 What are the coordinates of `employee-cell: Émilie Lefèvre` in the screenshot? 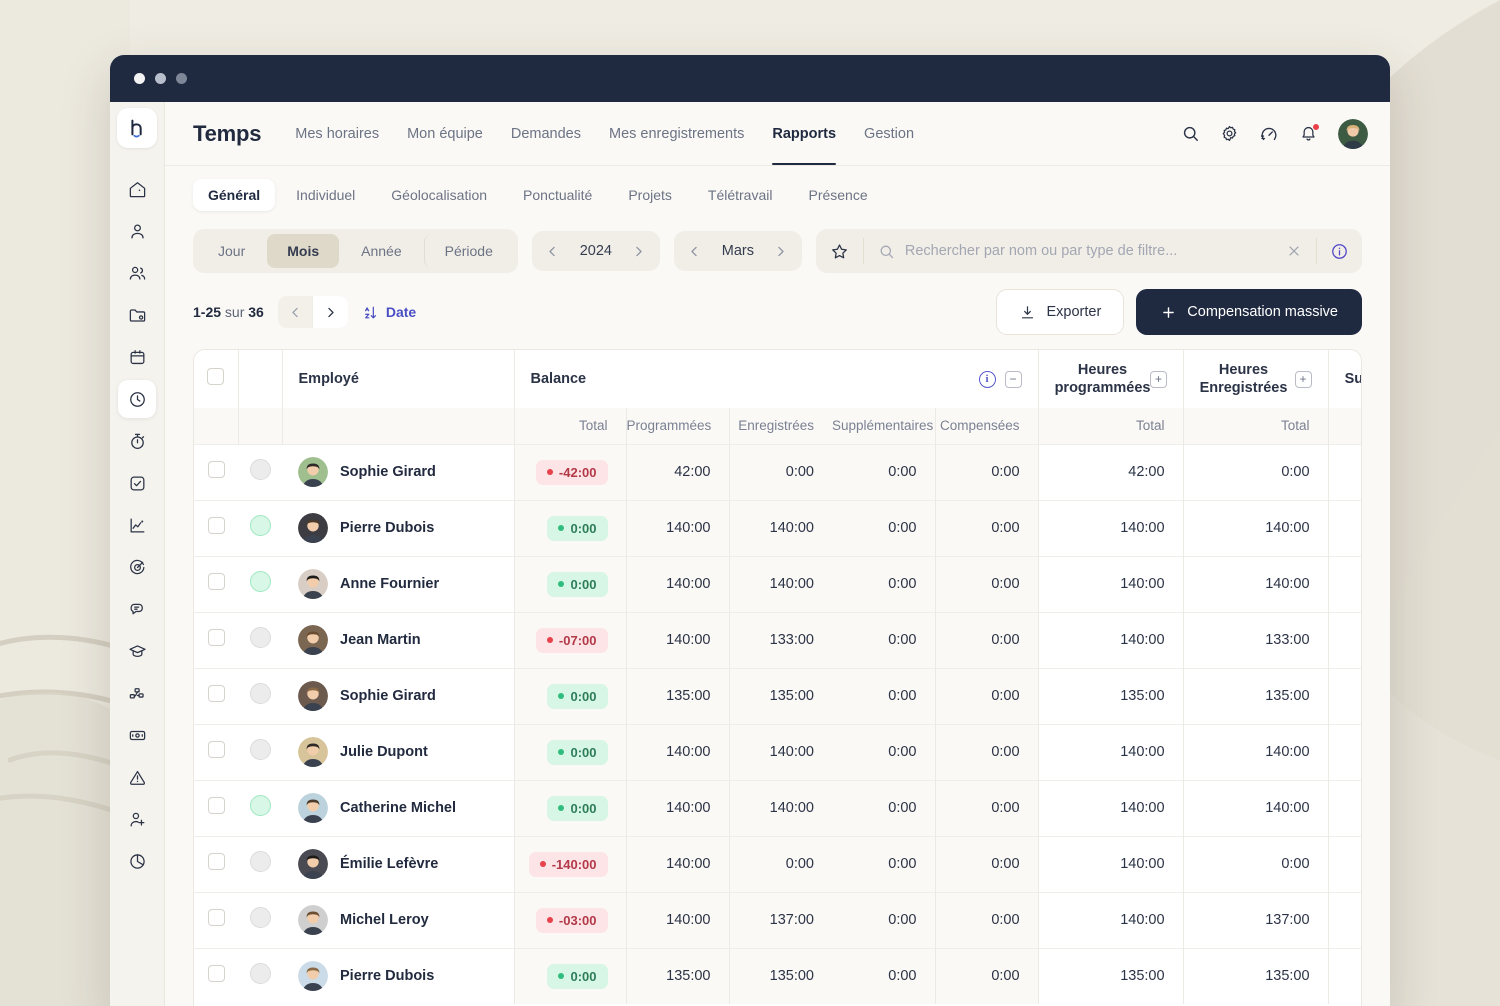 It's located at (398, 864).